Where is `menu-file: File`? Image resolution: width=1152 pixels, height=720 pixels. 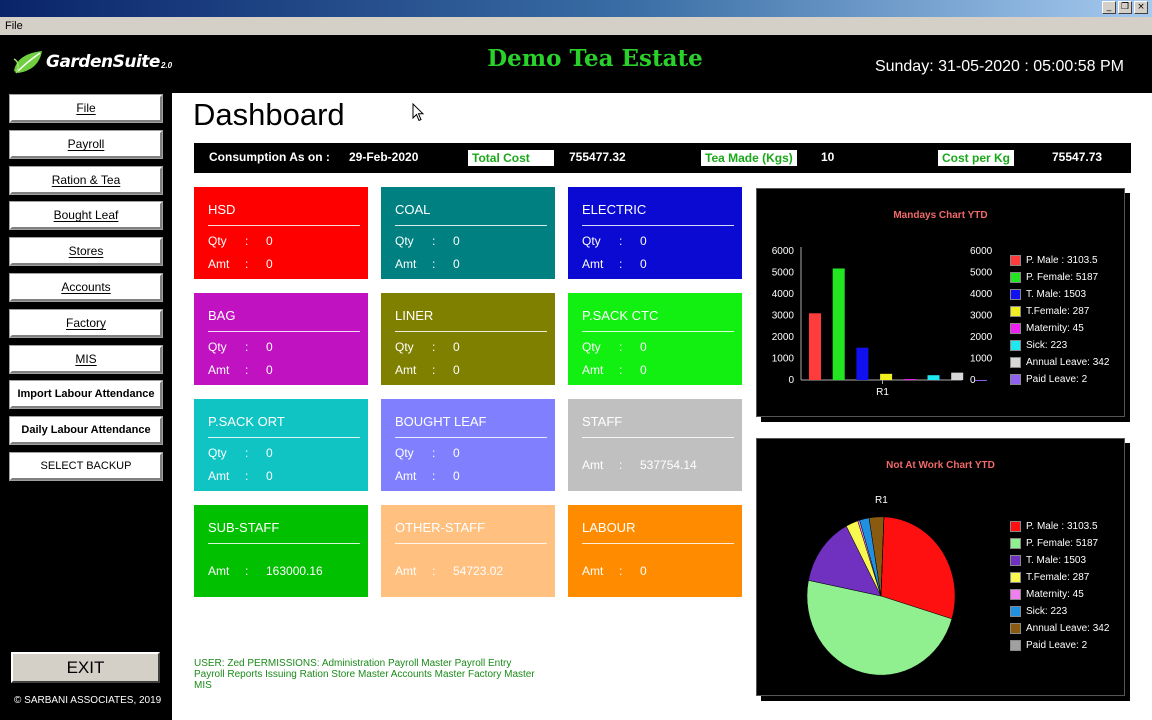
menu-file: File is located at coordinates (14, 26).